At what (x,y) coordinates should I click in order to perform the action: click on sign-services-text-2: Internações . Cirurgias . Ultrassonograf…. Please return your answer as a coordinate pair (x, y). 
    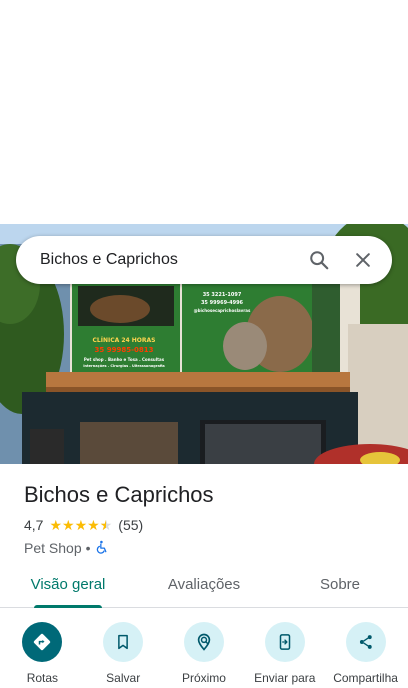
    Looking at the image, I should click on (124, 366).